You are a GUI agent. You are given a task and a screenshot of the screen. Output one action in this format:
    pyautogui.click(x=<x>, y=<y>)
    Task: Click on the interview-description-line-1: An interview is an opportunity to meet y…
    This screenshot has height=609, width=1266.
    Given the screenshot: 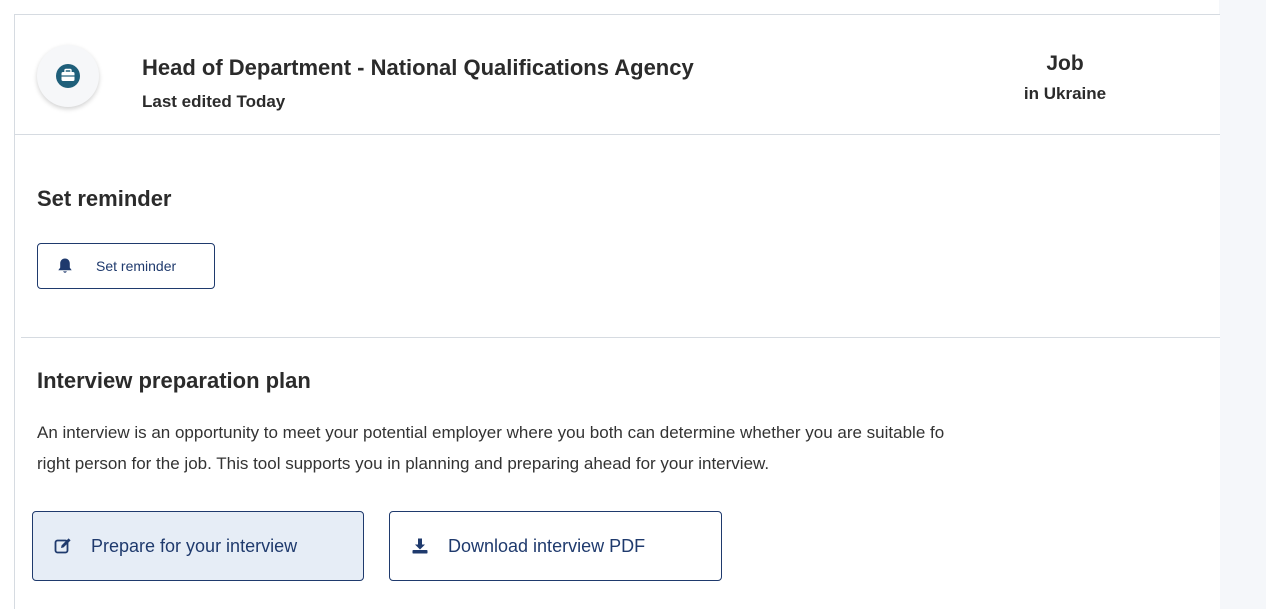 What is the action you would take?
    pyautogui.click(x=491, y=432)
    